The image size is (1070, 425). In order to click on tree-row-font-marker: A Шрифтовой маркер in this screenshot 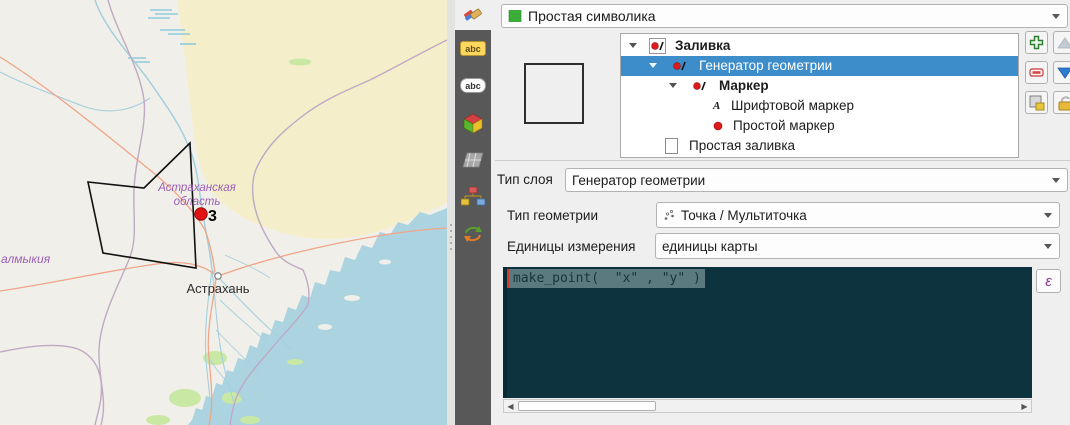, I will do `click(819, 106)`.